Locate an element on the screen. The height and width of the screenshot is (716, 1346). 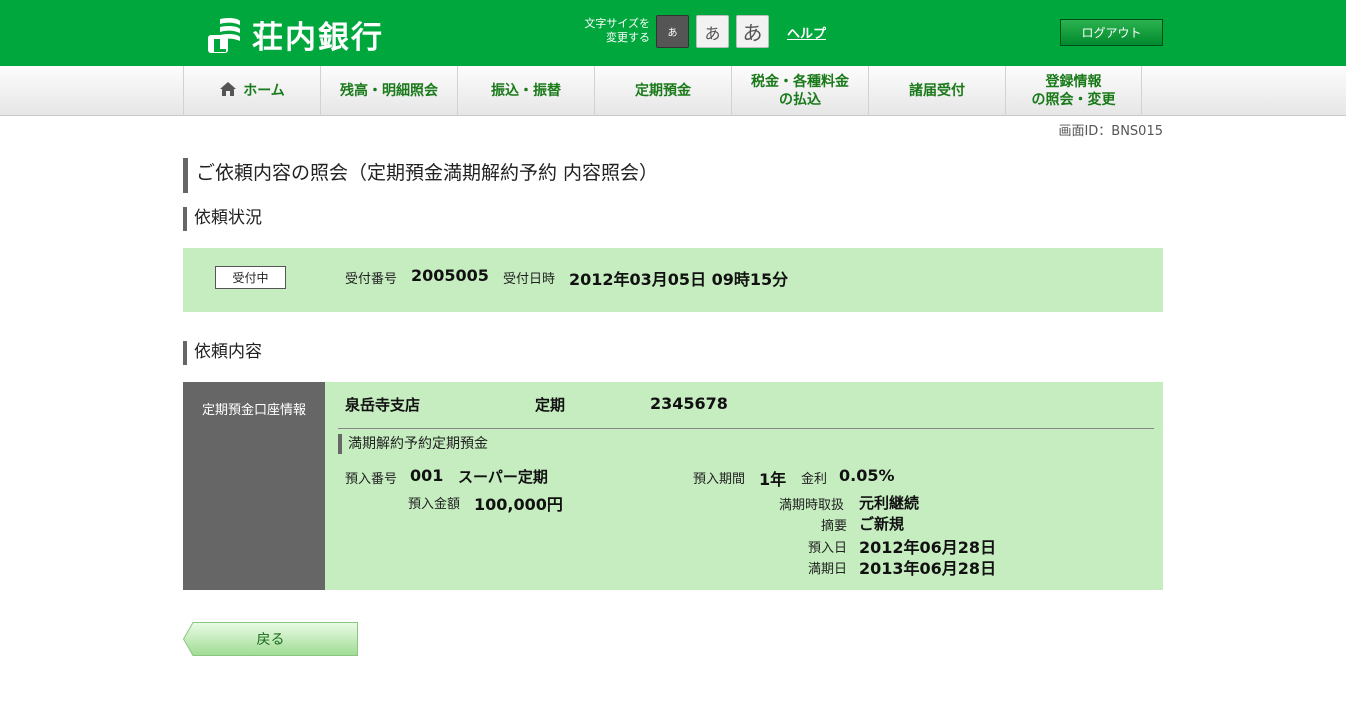
detail-section-title: 依頼内容 is located at coordinates (222, 353).